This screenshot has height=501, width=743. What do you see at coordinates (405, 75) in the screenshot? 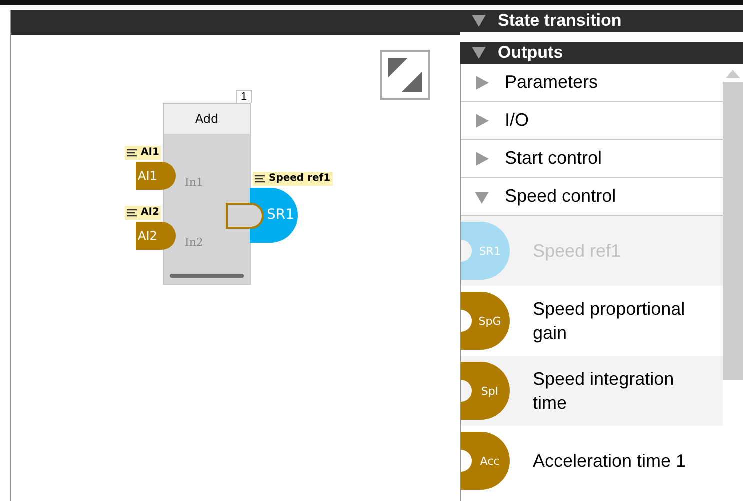
I see `resize-icon` at bounding box center [405, 75].